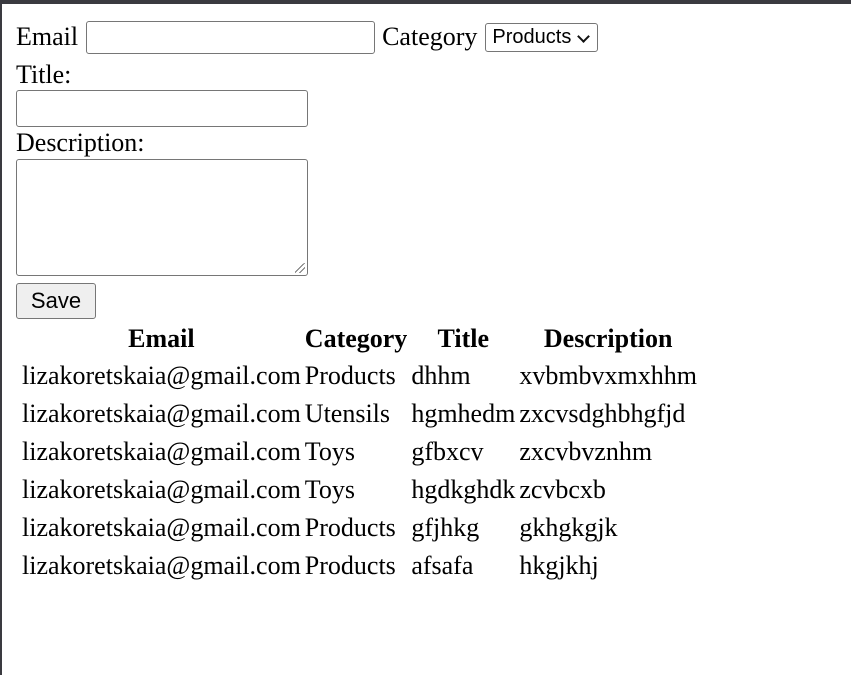 The image size is (851, 675). Describe the element at coordinates (162, 217) in the screenshot. I see `description-textarea` at that location.